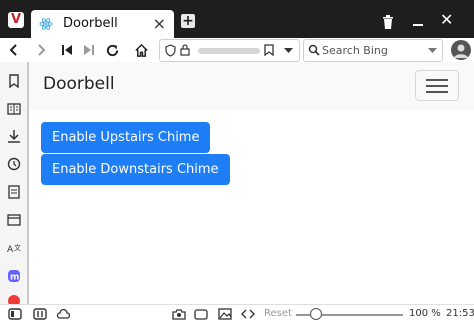 This screenshot has height=323, width=474. What do you see at coordinates (201, 314) in the screenshot?
I see `window-icon` at bounding box center [201, 314].